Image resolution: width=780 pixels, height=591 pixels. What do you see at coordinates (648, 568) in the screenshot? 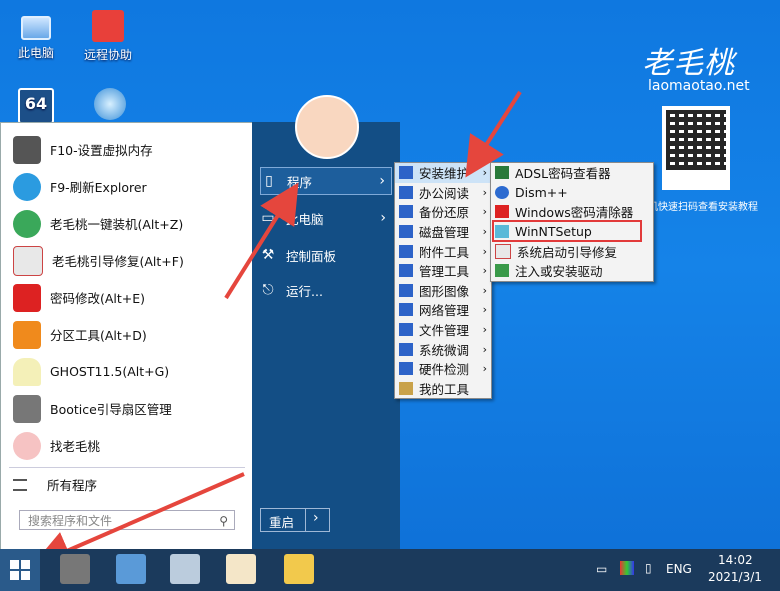
I see `usb-icon: ▯` at bounding box center [648, 568].